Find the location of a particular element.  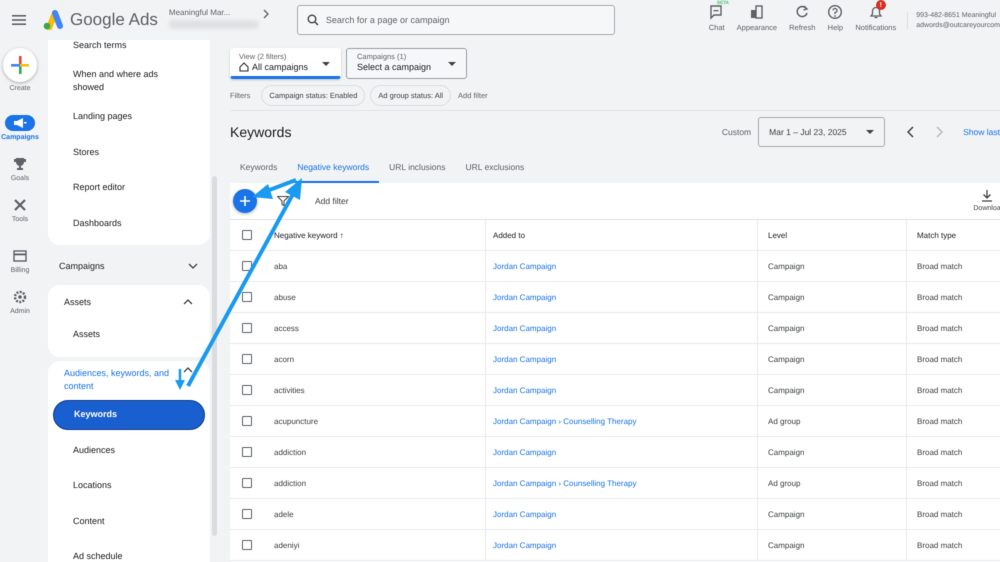

date-range-dropdown: Mar 1 – Jul 23, 2025 is located at coordinates (822, 132).